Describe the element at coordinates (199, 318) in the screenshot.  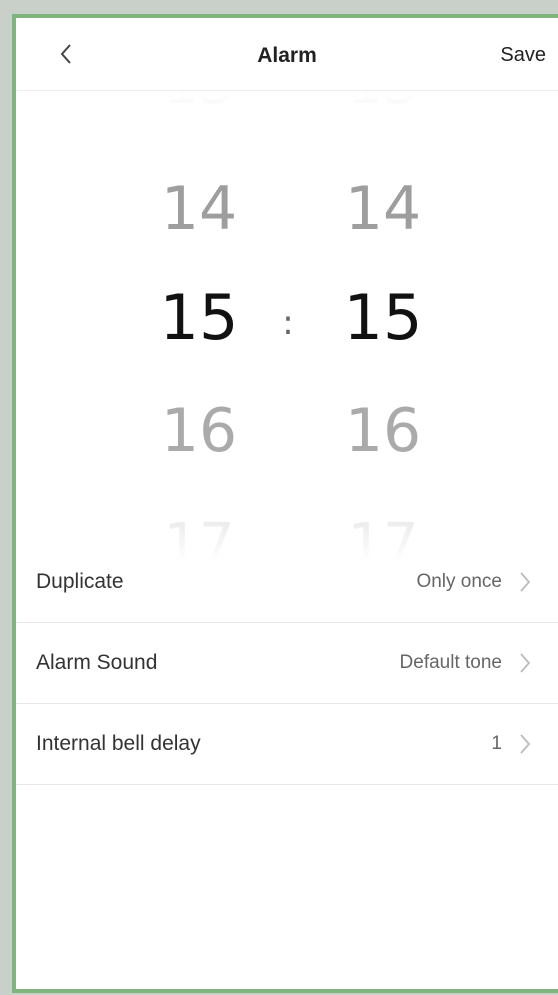
I see `hour-selected: 15` at that location.